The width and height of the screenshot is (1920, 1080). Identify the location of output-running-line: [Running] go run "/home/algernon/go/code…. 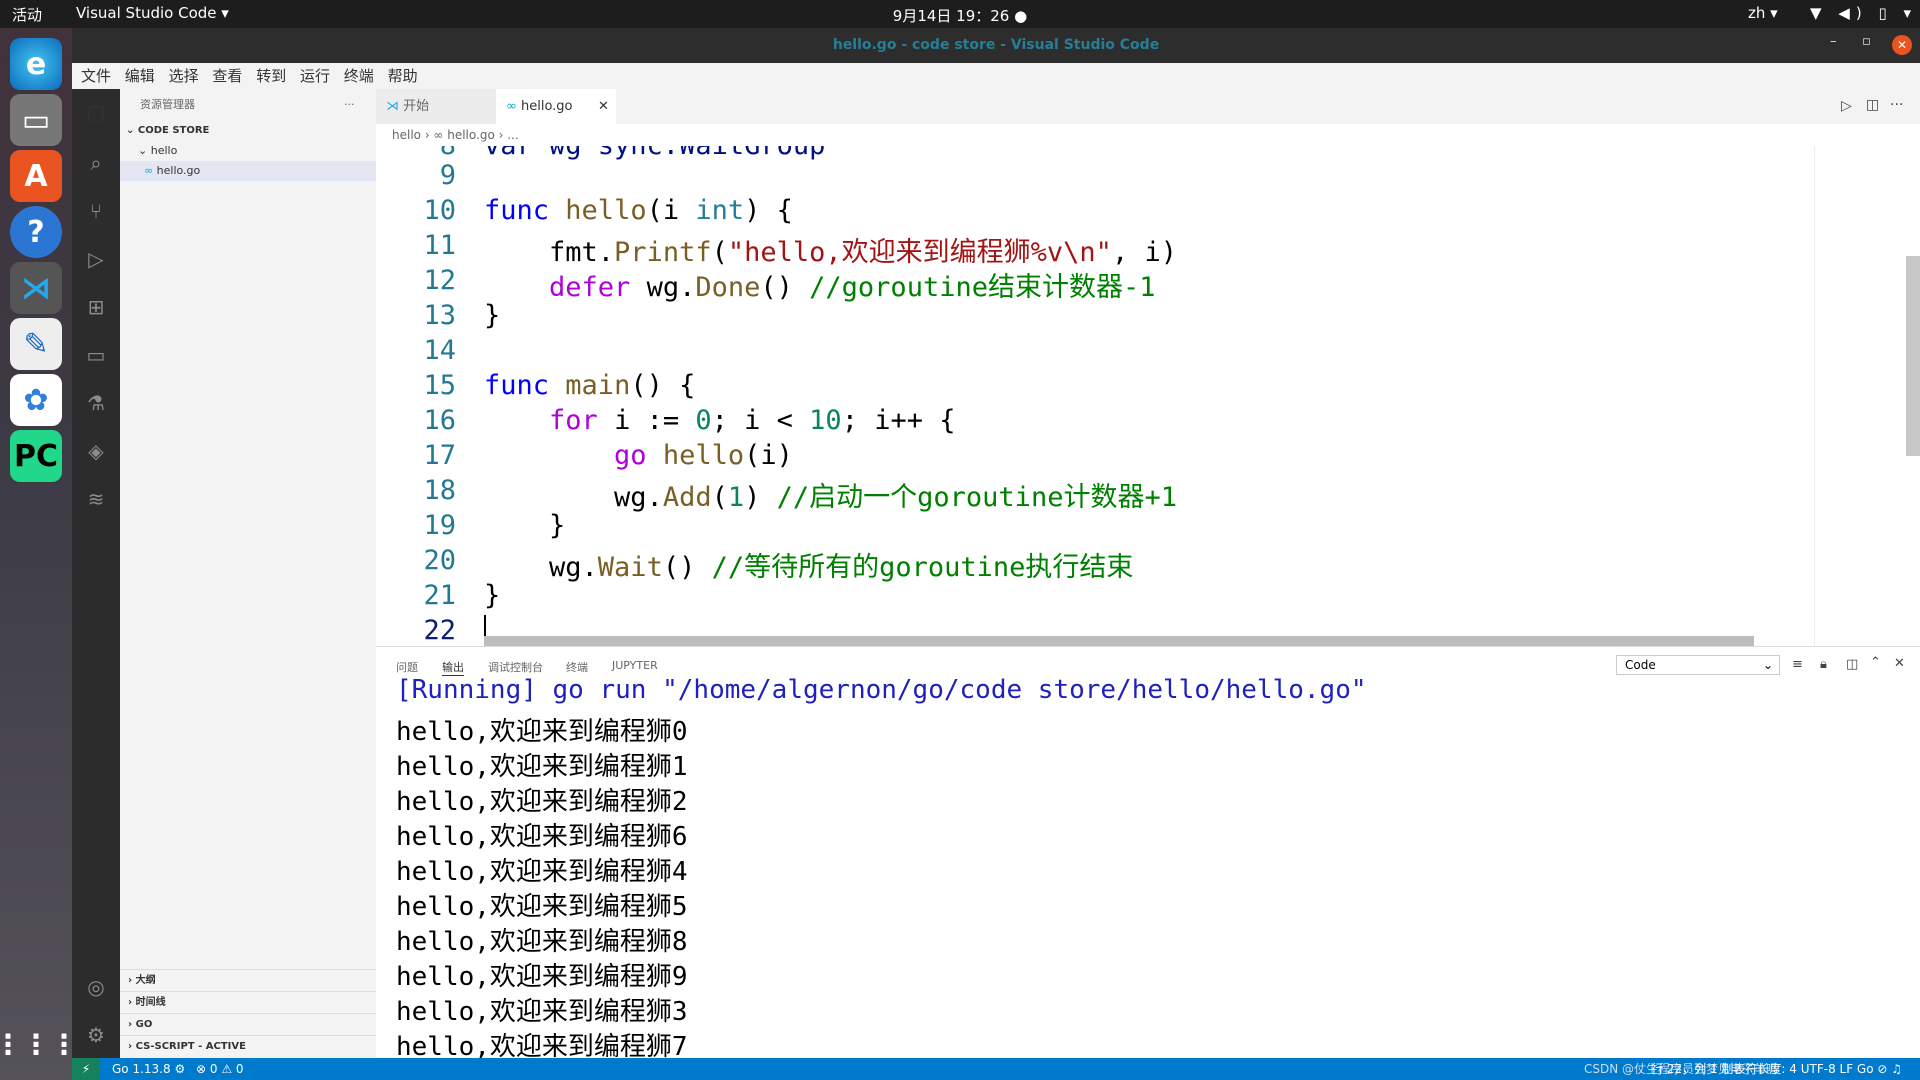
(881, 690).